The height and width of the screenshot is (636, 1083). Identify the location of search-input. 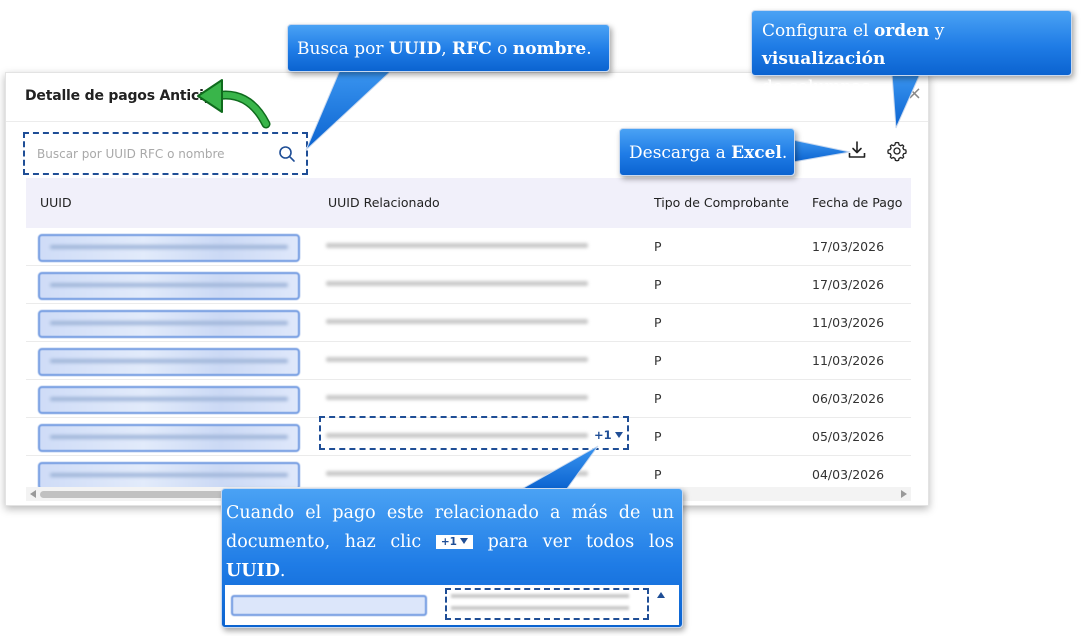
(157, 154).